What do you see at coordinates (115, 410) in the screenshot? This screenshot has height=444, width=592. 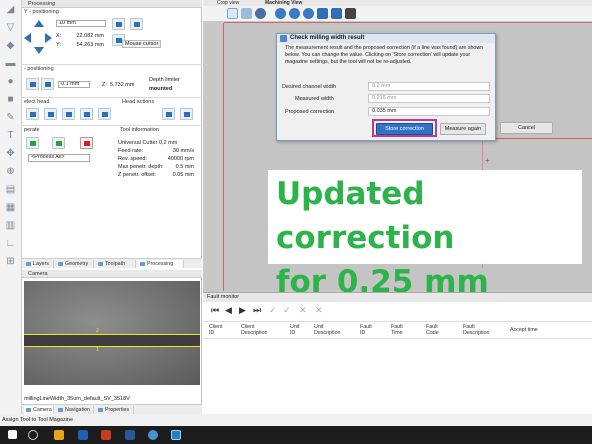 I see `tab-properties: Properties` at bounding box center [115, 410].